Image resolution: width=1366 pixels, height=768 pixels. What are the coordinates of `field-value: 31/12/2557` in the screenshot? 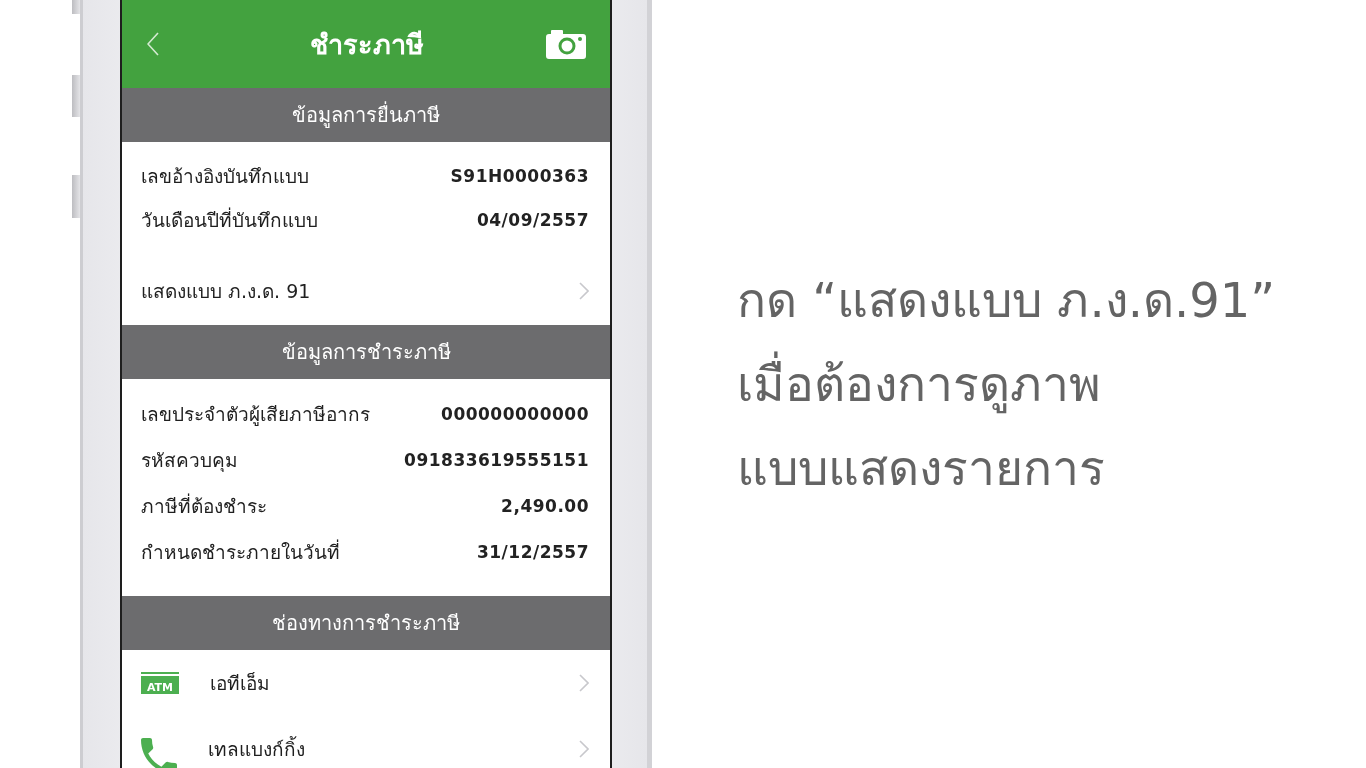 It's located at (532, 552).